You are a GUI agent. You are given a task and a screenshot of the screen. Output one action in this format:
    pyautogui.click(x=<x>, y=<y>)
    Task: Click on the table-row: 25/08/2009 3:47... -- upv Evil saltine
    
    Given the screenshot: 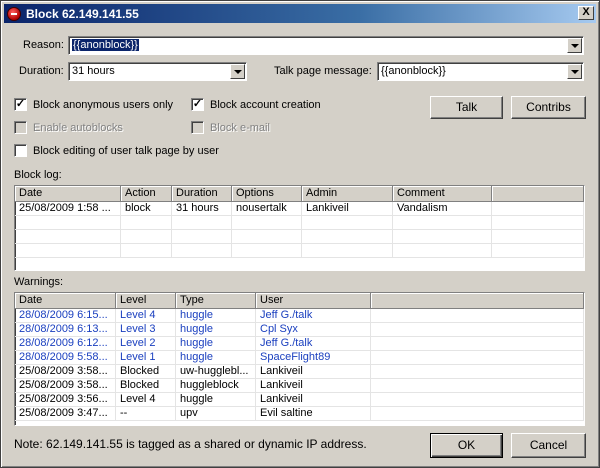 What is the action you would take?
    pyautogui.click(x=299, y=414)
    